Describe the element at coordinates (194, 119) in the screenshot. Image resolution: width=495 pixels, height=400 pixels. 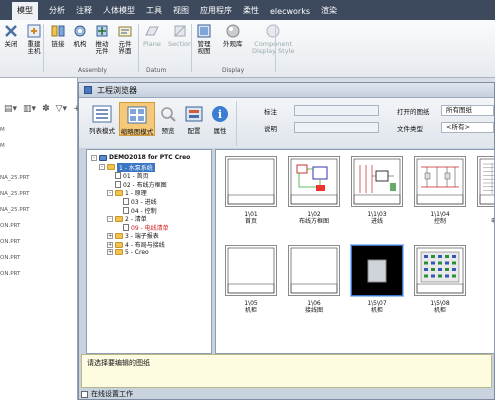
I see `toolbar-config-button: 配置` at that location.